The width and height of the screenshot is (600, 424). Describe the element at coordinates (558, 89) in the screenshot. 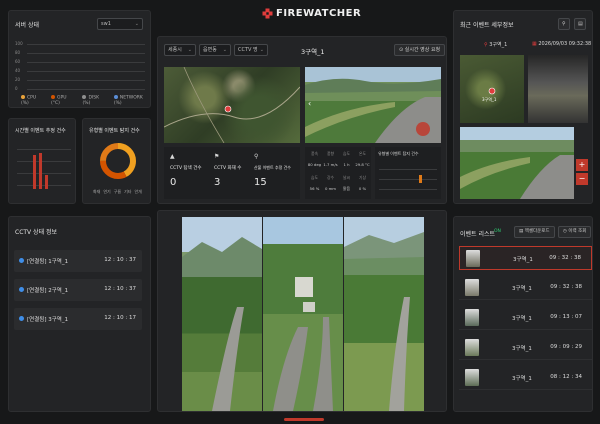

I see `detail-crop` at that location.